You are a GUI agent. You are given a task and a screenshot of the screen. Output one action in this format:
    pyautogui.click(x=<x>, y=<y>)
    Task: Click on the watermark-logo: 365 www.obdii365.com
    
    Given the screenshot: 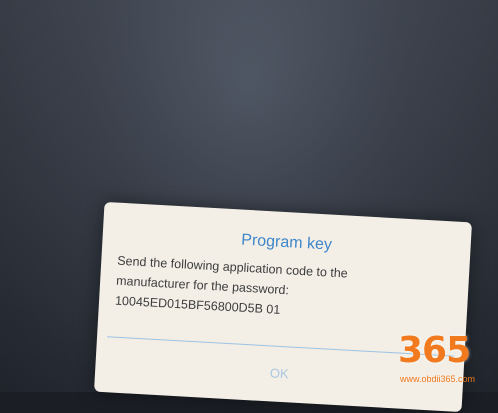 What is the action you would take?
    pyautogui.click(x=446, y=359)
    